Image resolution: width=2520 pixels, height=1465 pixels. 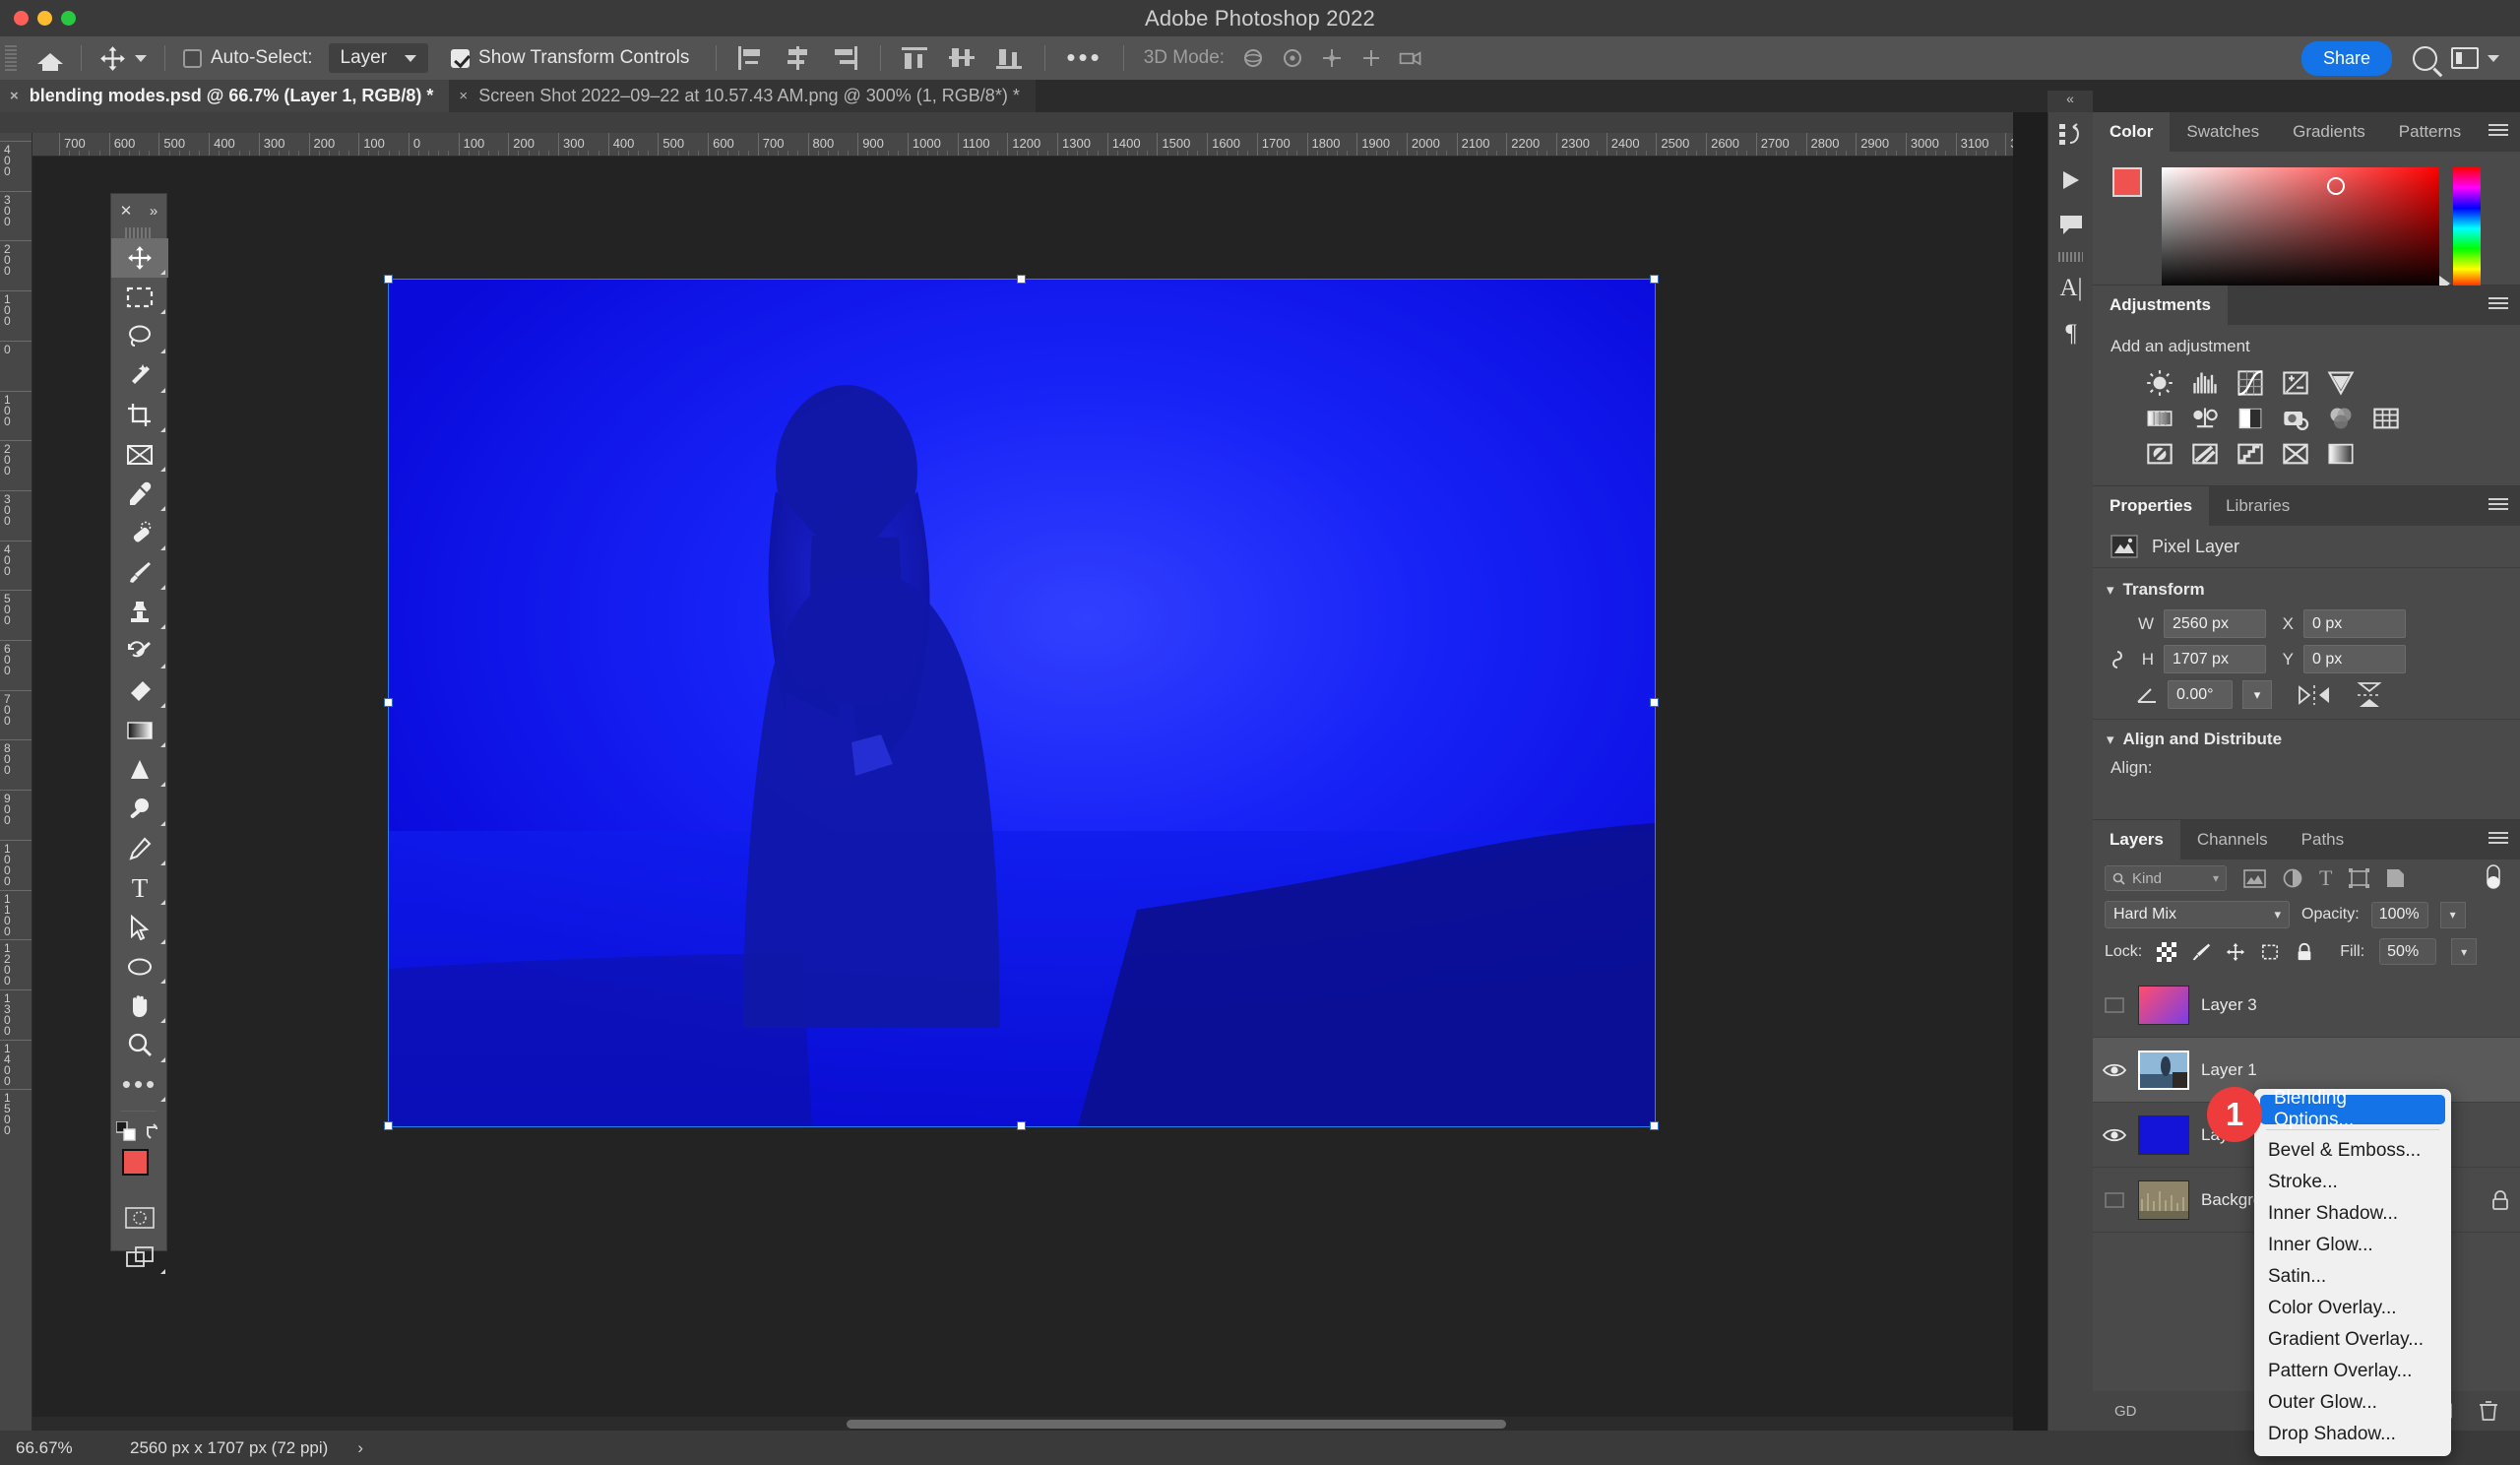 What do you see at coordinates (139, 652) in the screenshot?
I see `history-brush-tool` at bounding box center [139, 652].